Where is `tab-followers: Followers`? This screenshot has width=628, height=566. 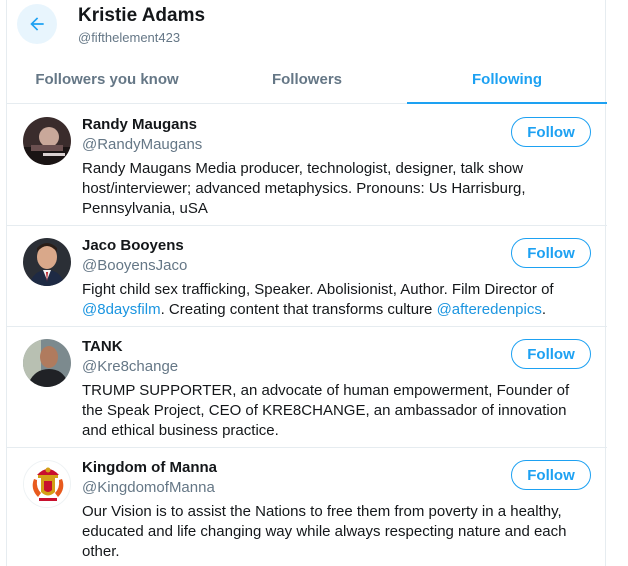 tab-followers: Followers is located at coordinates (307, 79).